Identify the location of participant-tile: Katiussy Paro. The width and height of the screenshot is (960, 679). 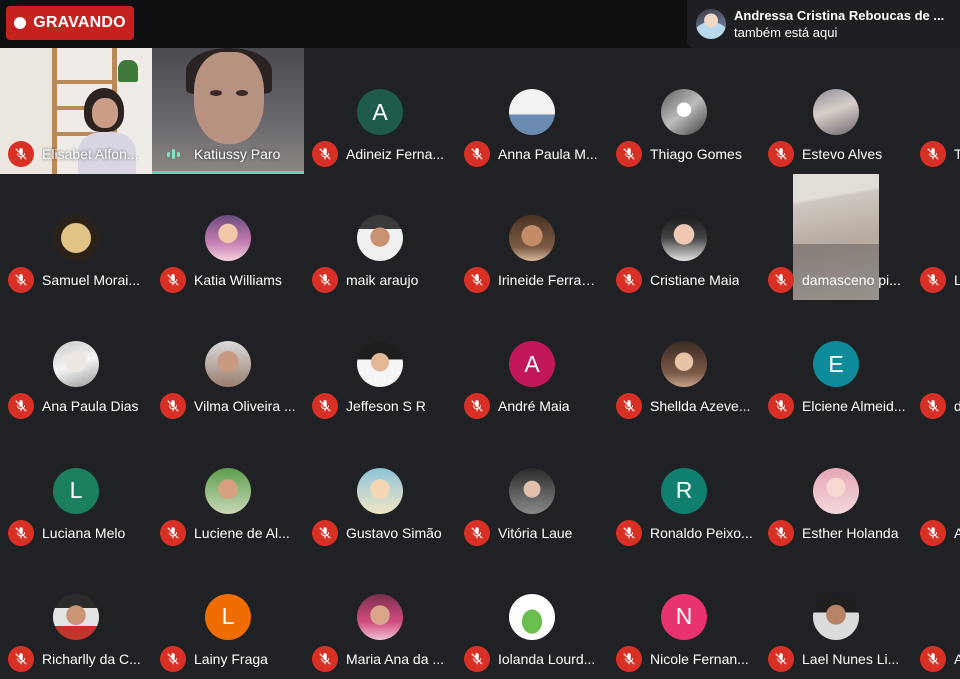
(228, 111).